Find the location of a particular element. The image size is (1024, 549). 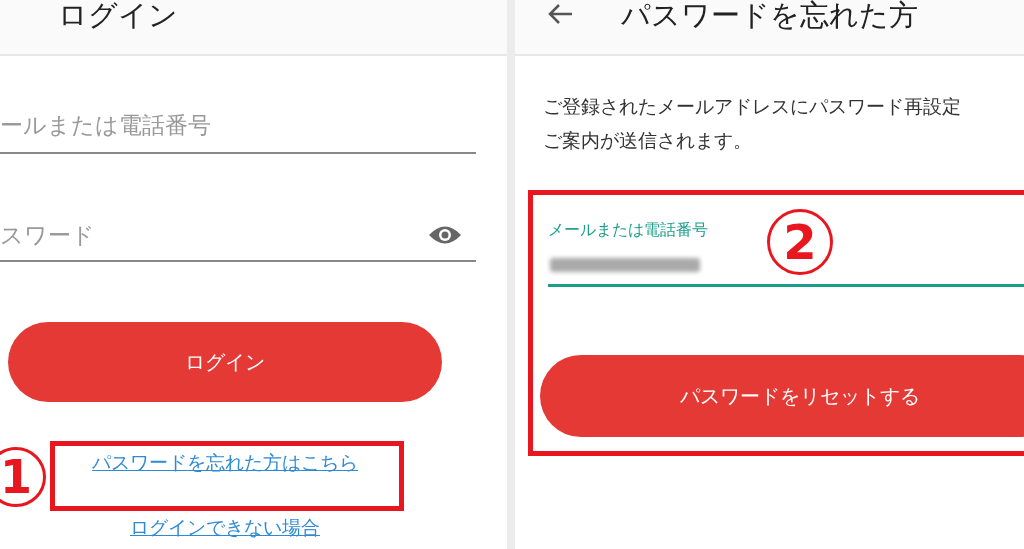

screen-title: ログイン is located at coordinates (118, 15).